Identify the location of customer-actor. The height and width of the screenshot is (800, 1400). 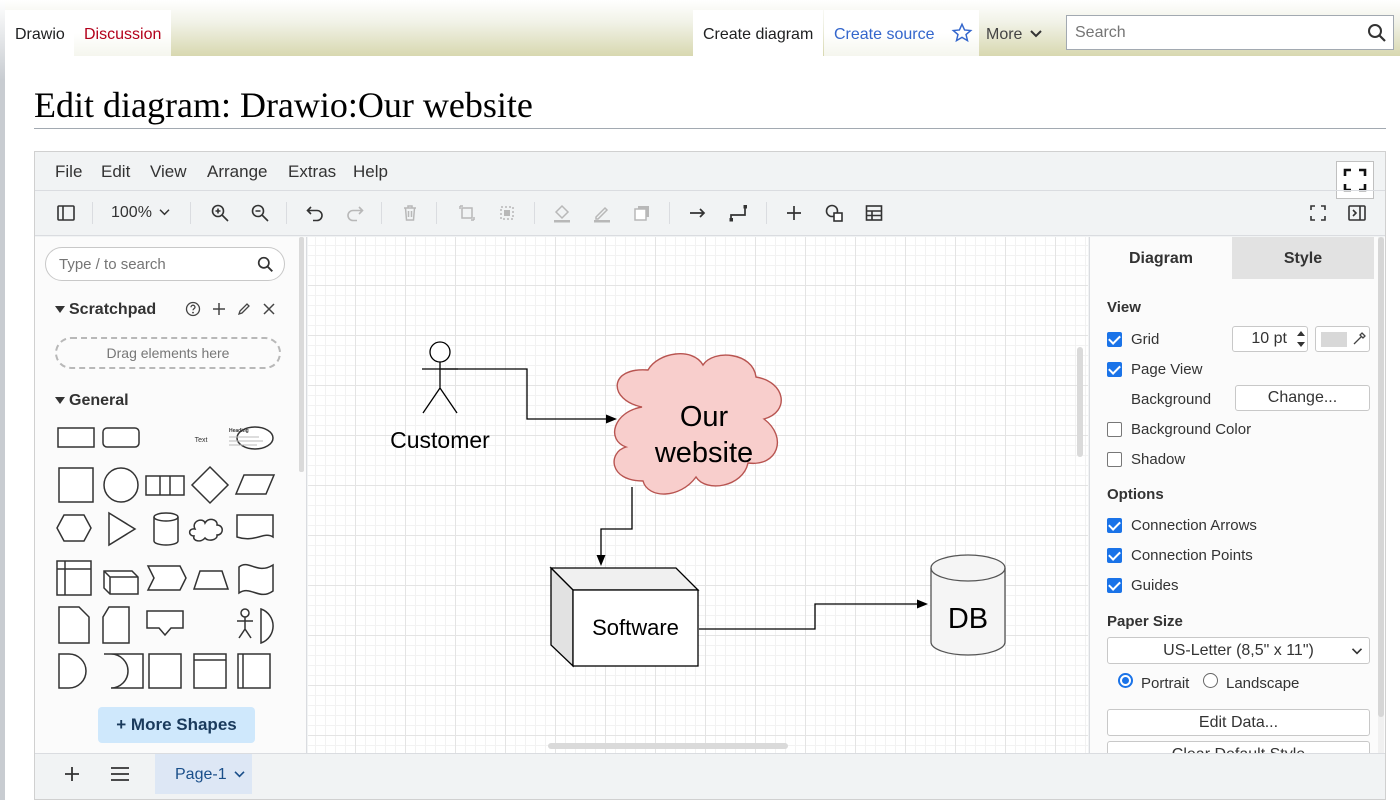
(440, 377).